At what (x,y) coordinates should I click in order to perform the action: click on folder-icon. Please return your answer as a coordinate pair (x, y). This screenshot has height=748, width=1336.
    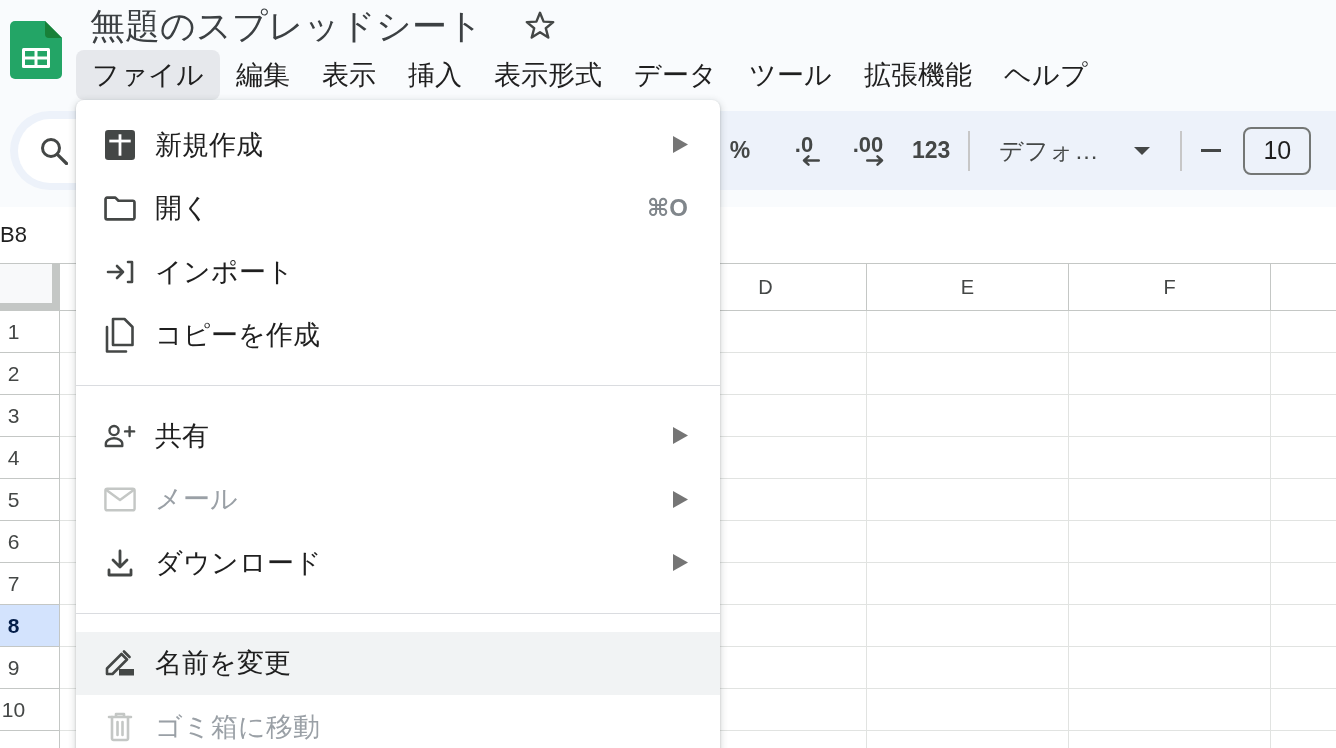
    Looking at the image, I should click on (120, 208).